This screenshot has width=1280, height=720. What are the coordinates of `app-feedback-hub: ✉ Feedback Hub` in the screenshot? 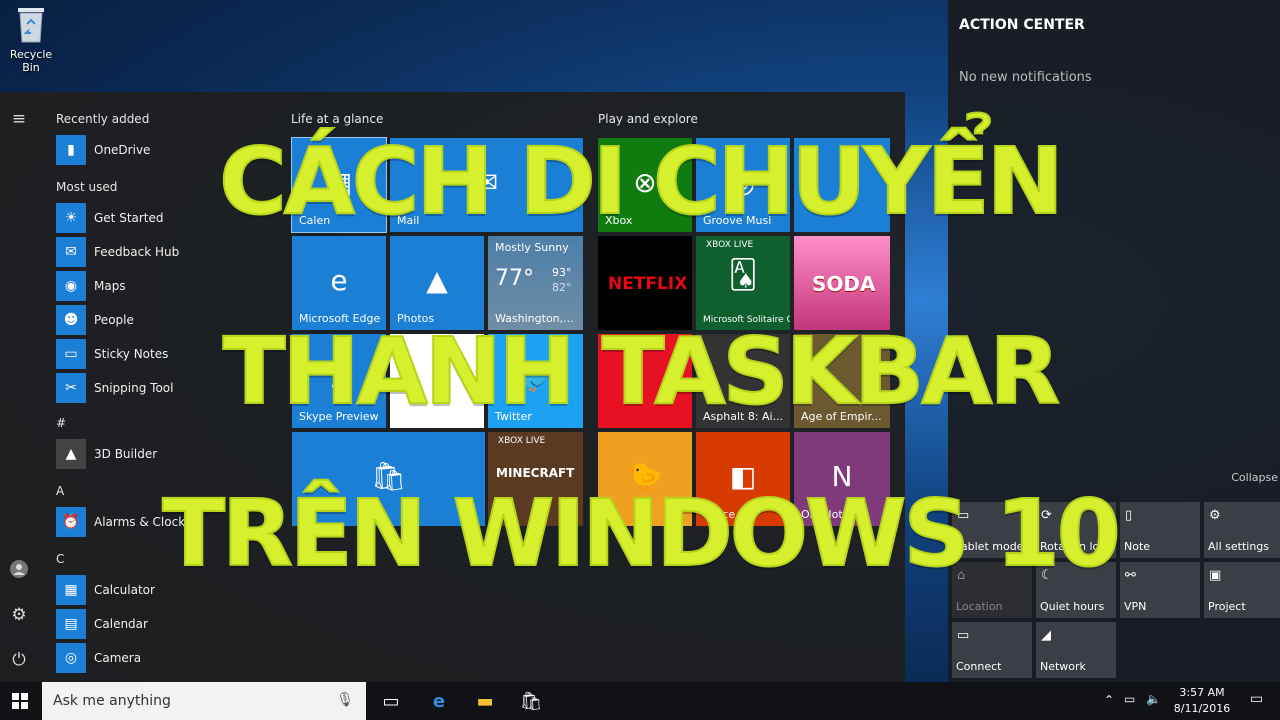 It's located at (156, 252).